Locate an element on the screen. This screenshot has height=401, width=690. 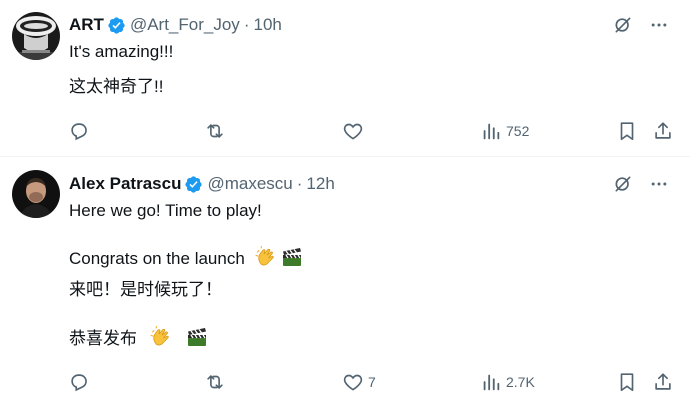
views-count: 752 is located at coordinates (518, 131).